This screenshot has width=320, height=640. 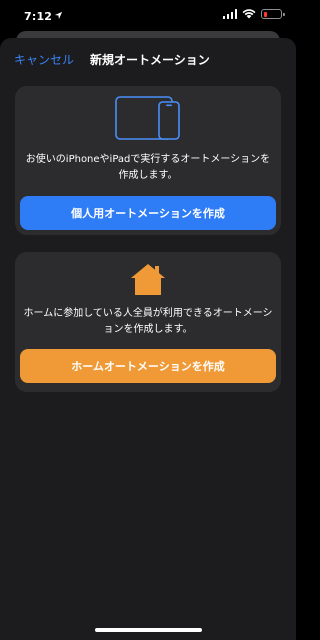 I want to click on battery-level, so click(x=265, y=14).